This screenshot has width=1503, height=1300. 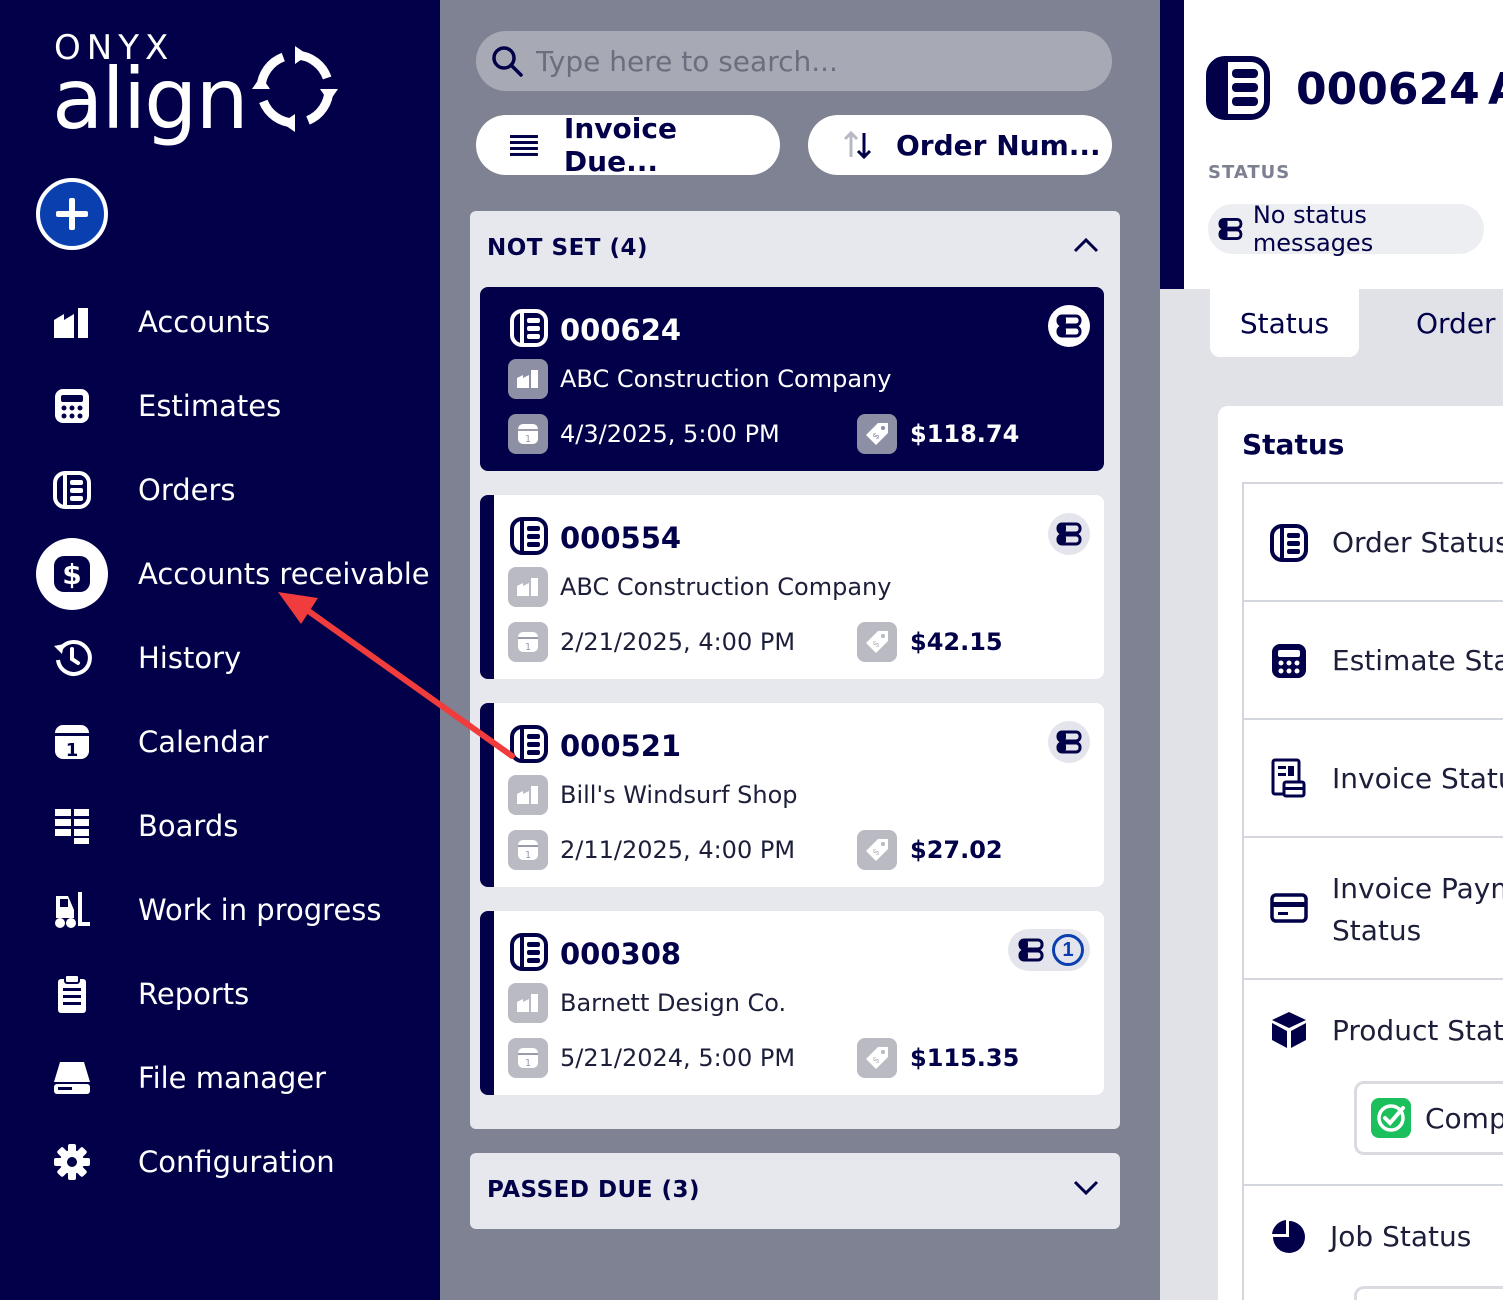 I want to click on status-row-label: Job Status, so click(x=1401, y=1236).